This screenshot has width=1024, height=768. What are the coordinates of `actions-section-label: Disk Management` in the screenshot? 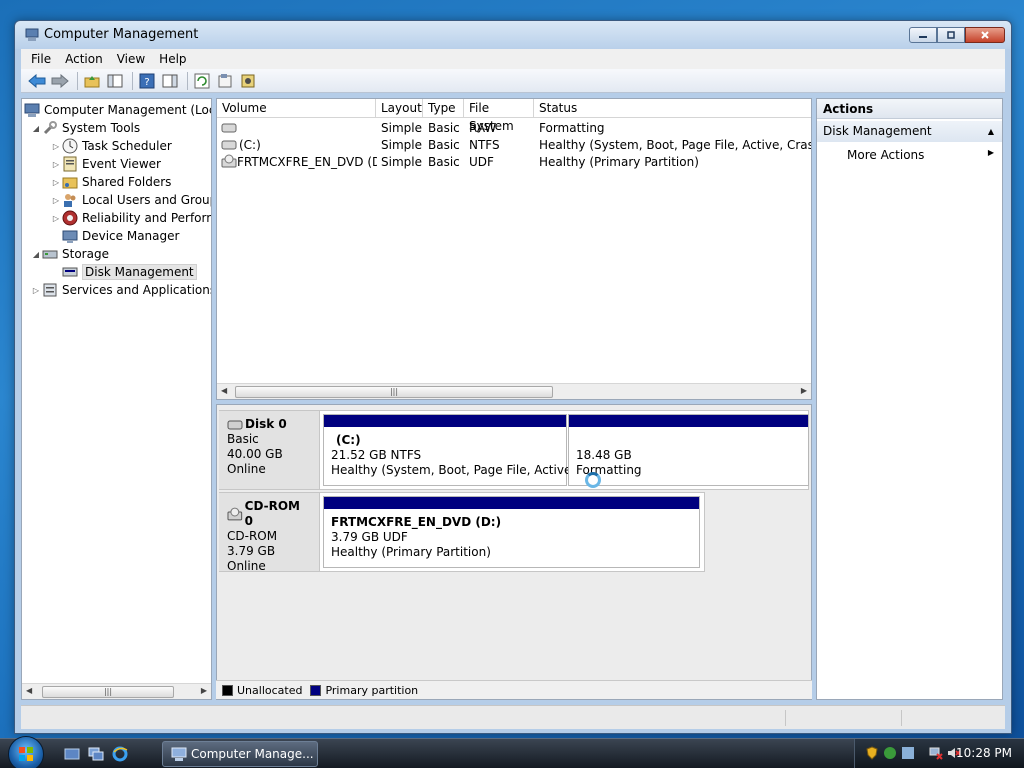 It's located at (877, 131).